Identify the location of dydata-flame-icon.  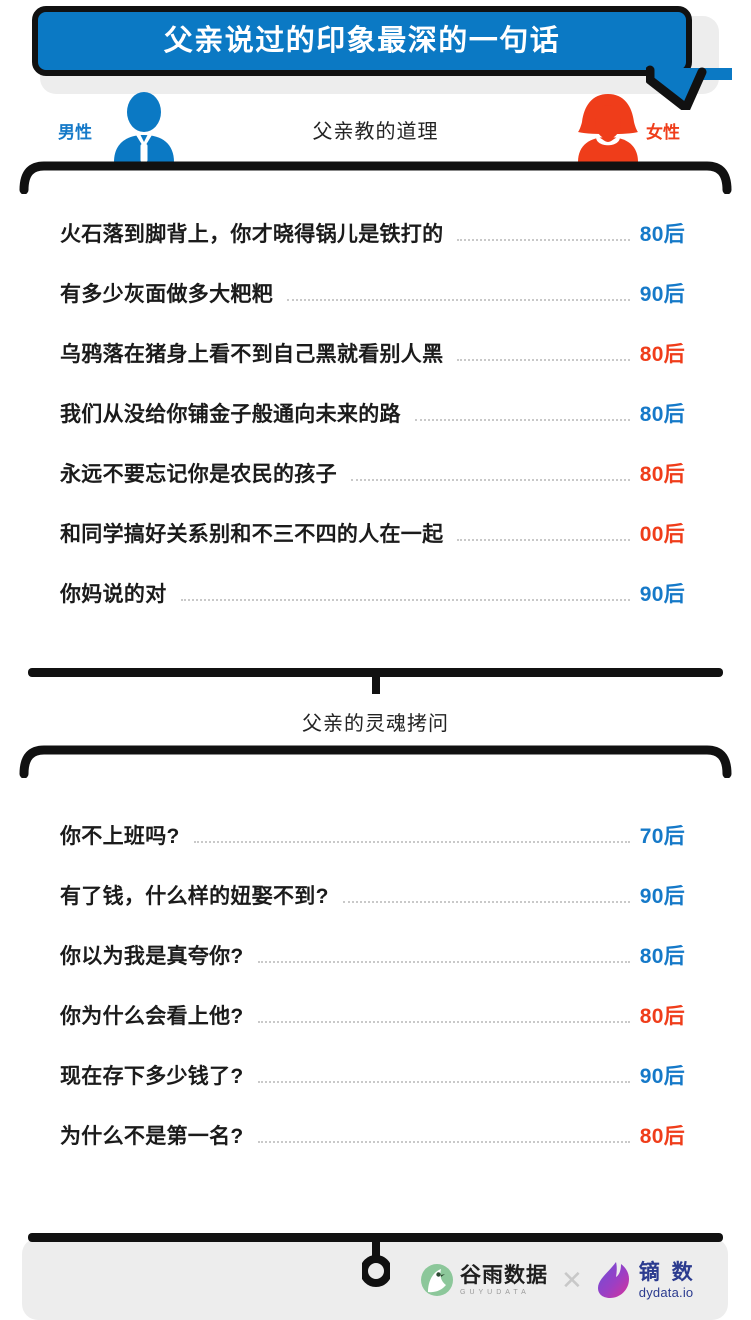
(613, 1280).